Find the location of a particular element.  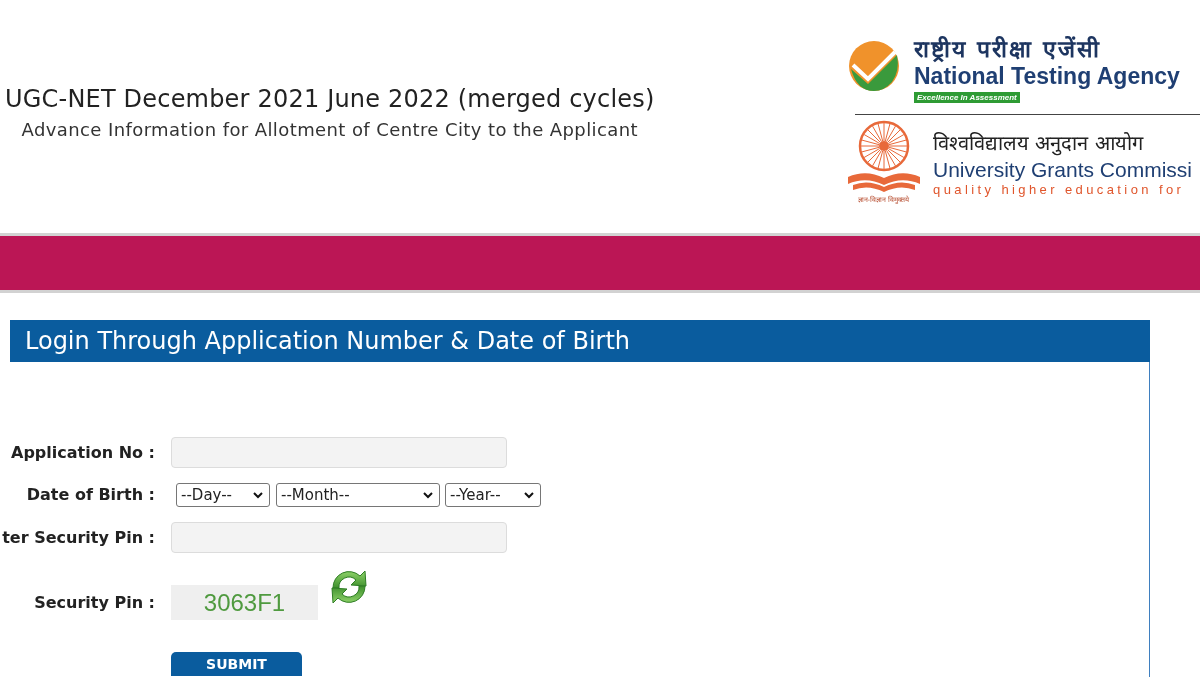

commission-hindi-name: विश्वविद्यालय अनुदान आयोग is located at coordinates (1038, 143).